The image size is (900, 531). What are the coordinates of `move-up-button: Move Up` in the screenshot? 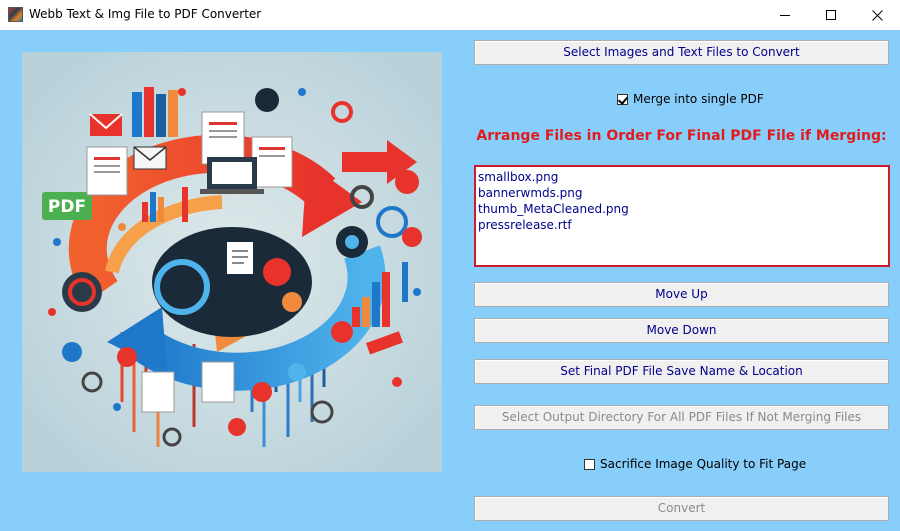 It's located at (681, 294).